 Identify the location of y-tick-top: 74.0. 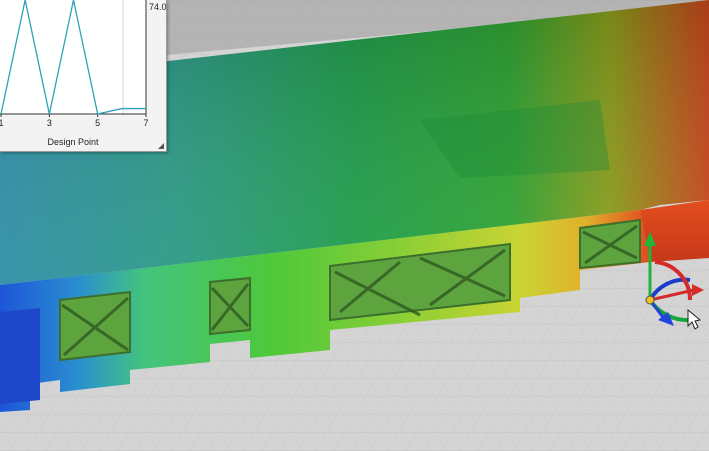
(157, 7).